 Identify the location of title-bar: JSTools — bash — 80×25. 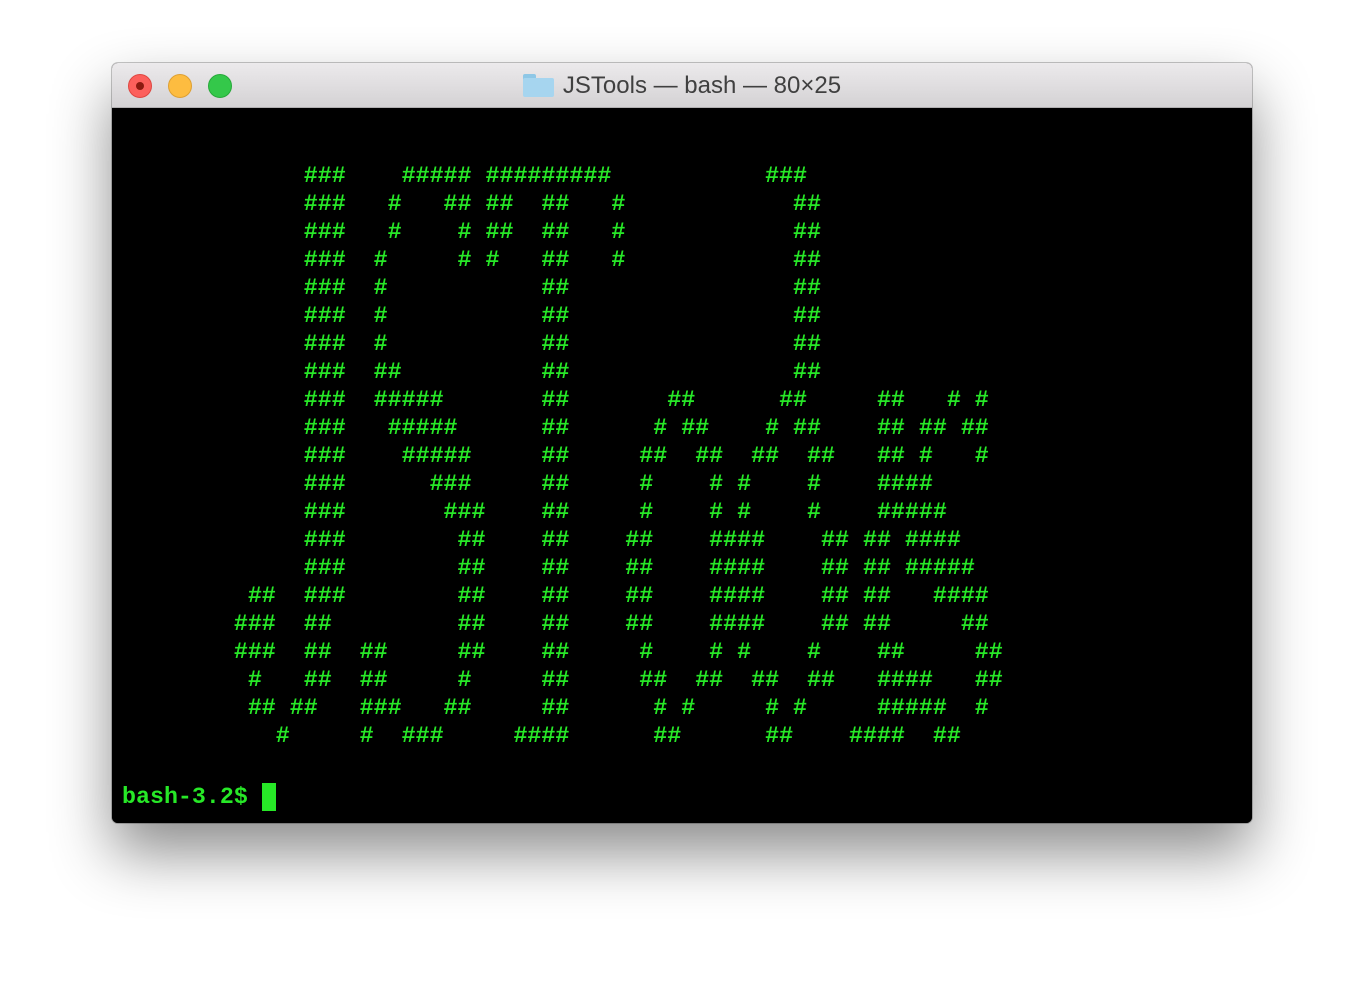
(682, 85).